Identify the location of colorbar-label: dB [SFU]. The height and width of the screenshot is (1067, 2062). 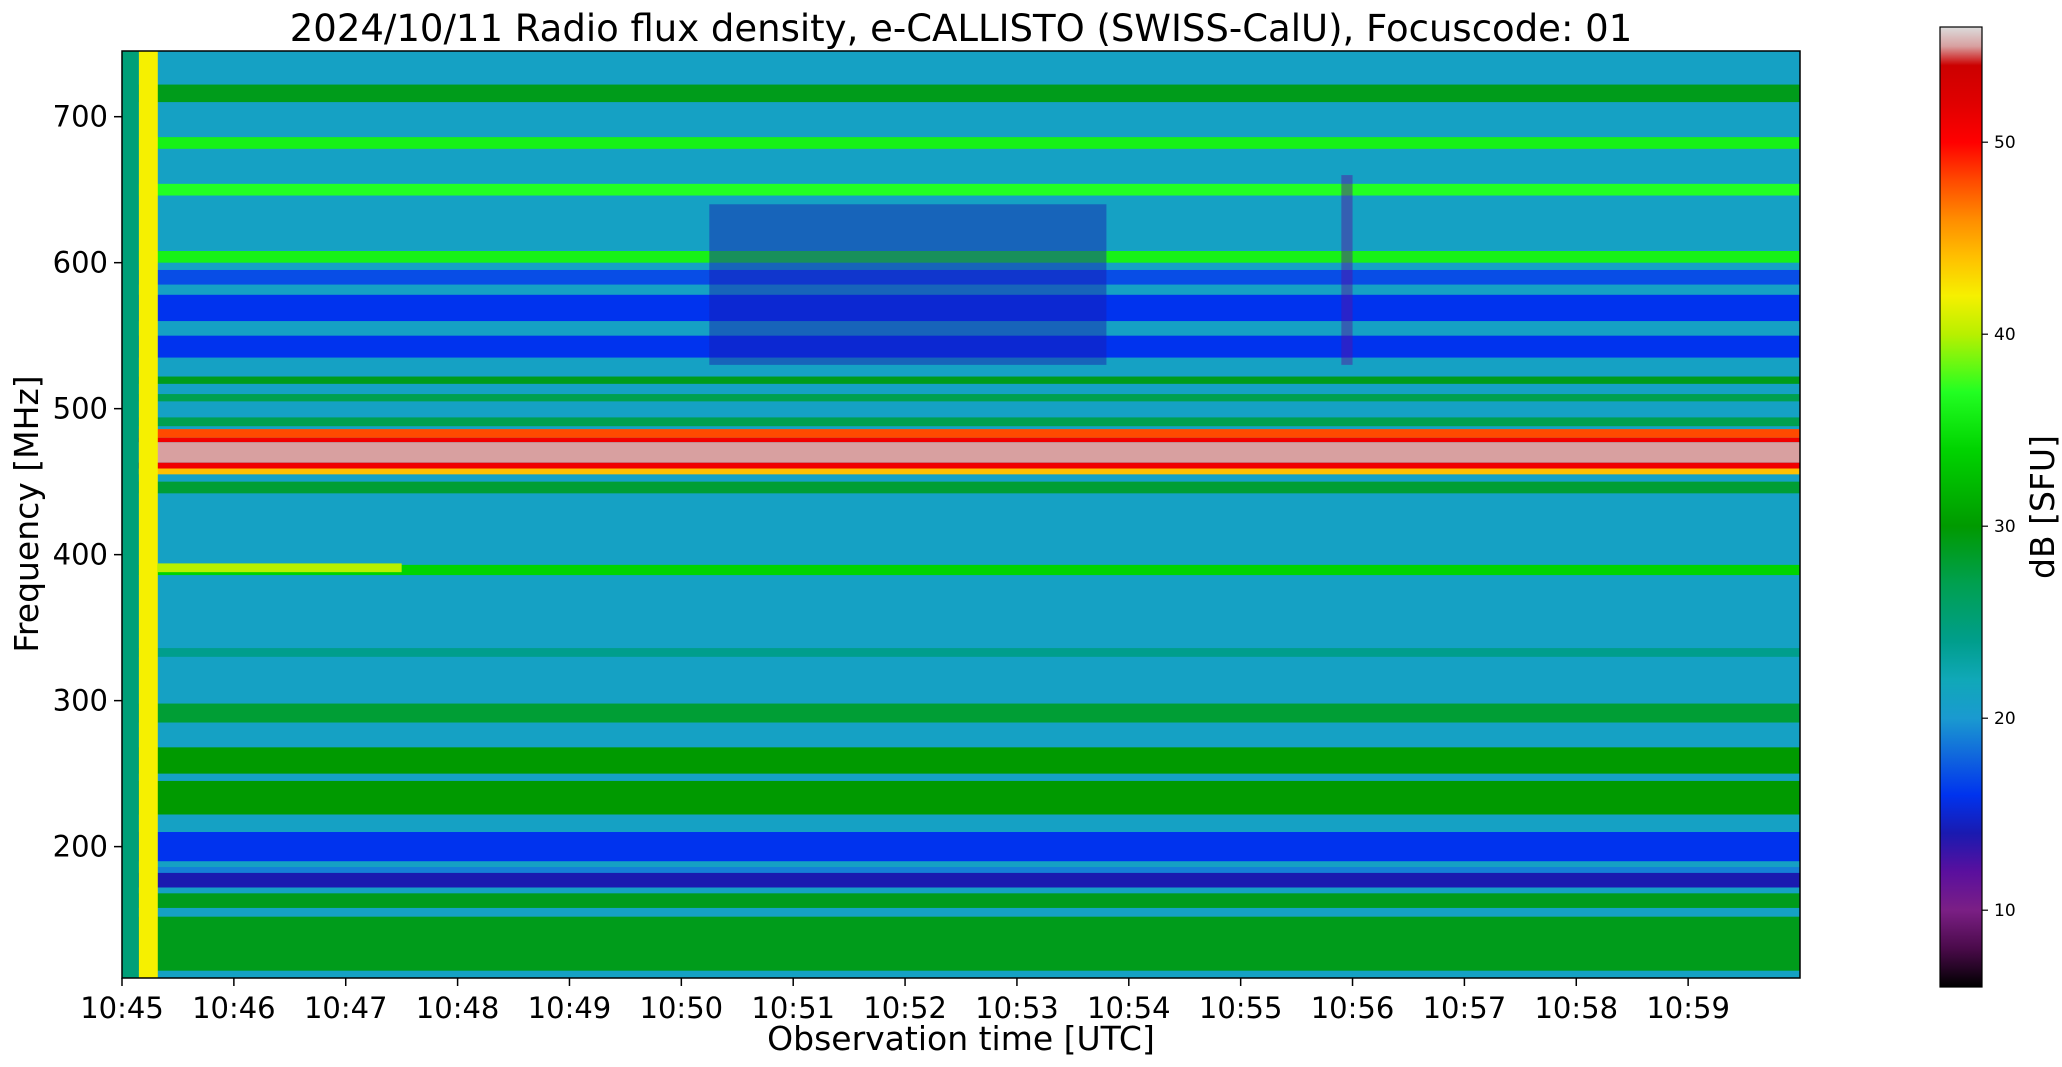
(2042, 507).